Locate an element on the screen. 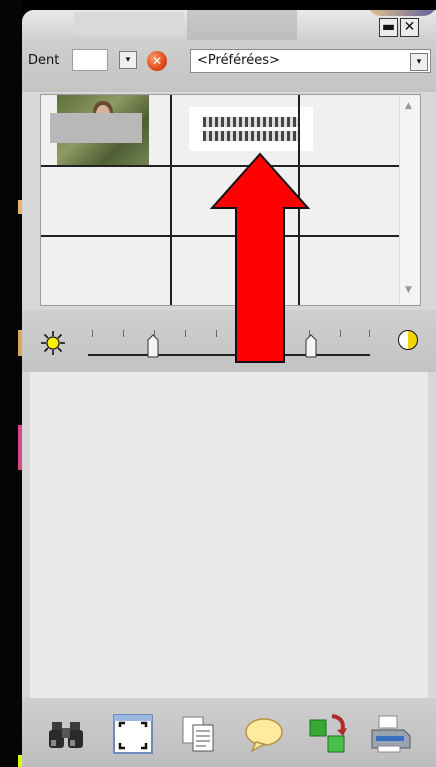 The image size is (436, 767). scroll-up-arrow: ▲ is located at coordinates (408, 106).